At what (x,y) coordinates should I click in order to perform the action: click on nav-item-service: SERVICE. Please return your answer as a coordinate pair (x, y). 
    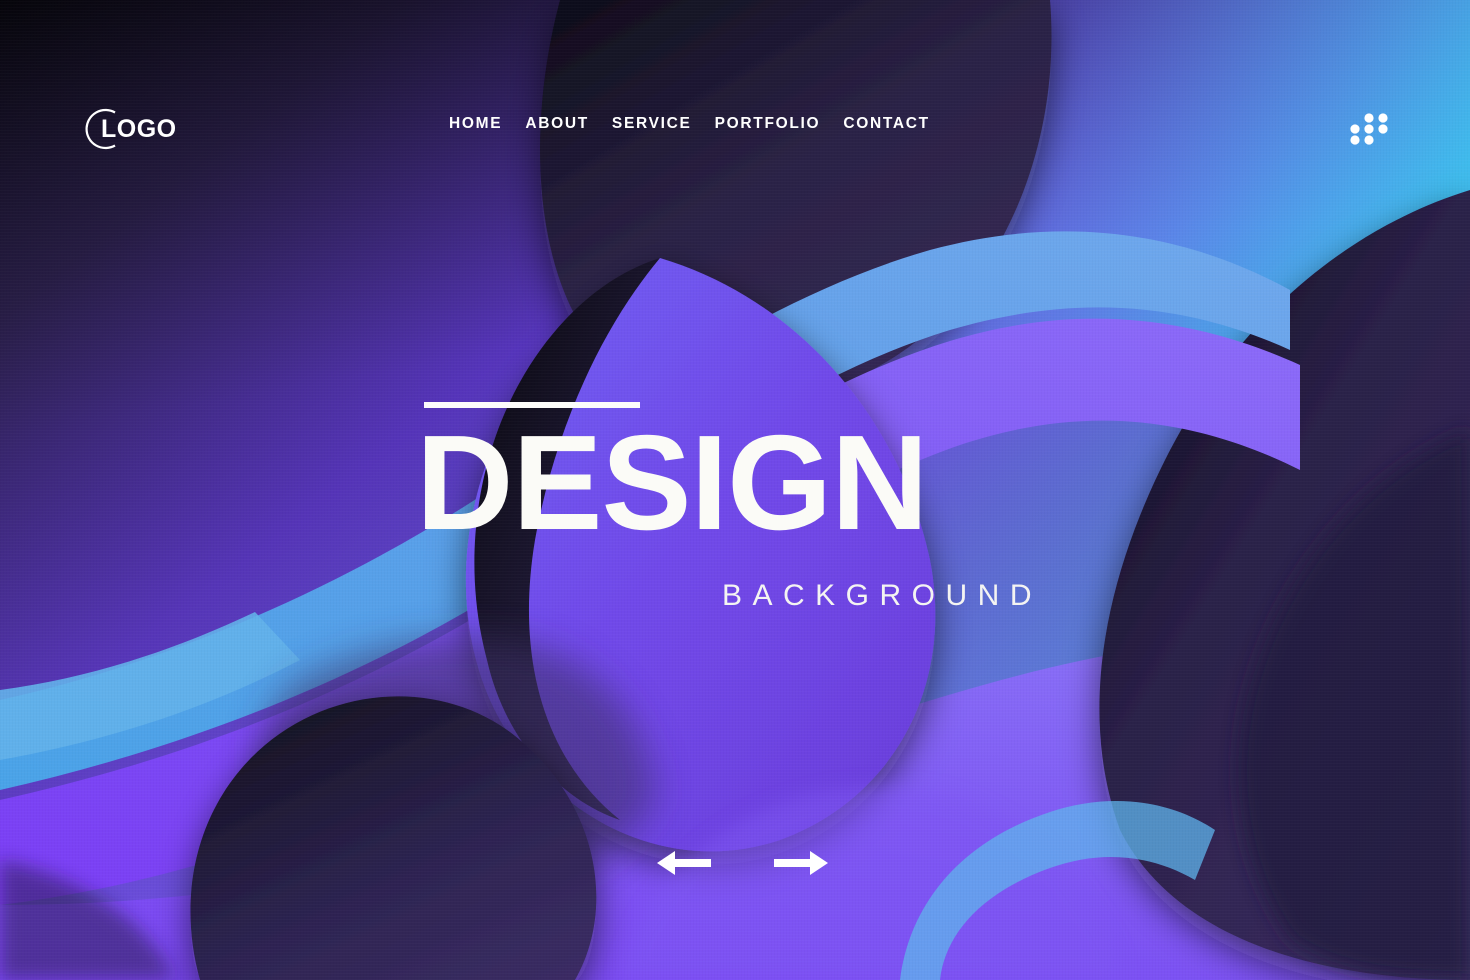
    Looking at the image, I should click on (652, 124).